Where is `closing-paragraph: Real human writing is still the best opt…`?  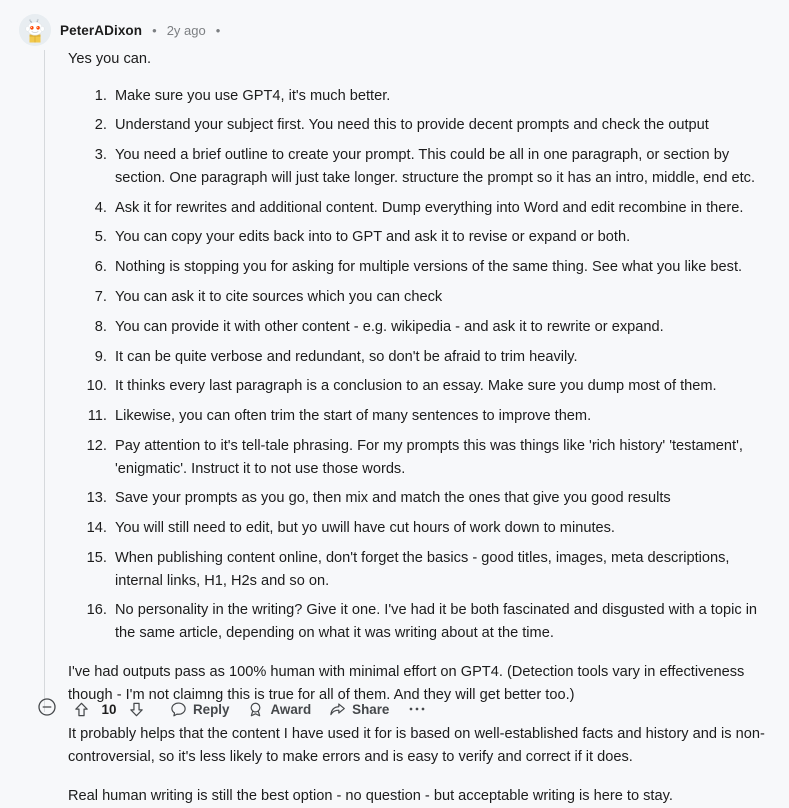
closing-paragraph: Real human writing is still the best opt… is located at coordinates (370, 796).